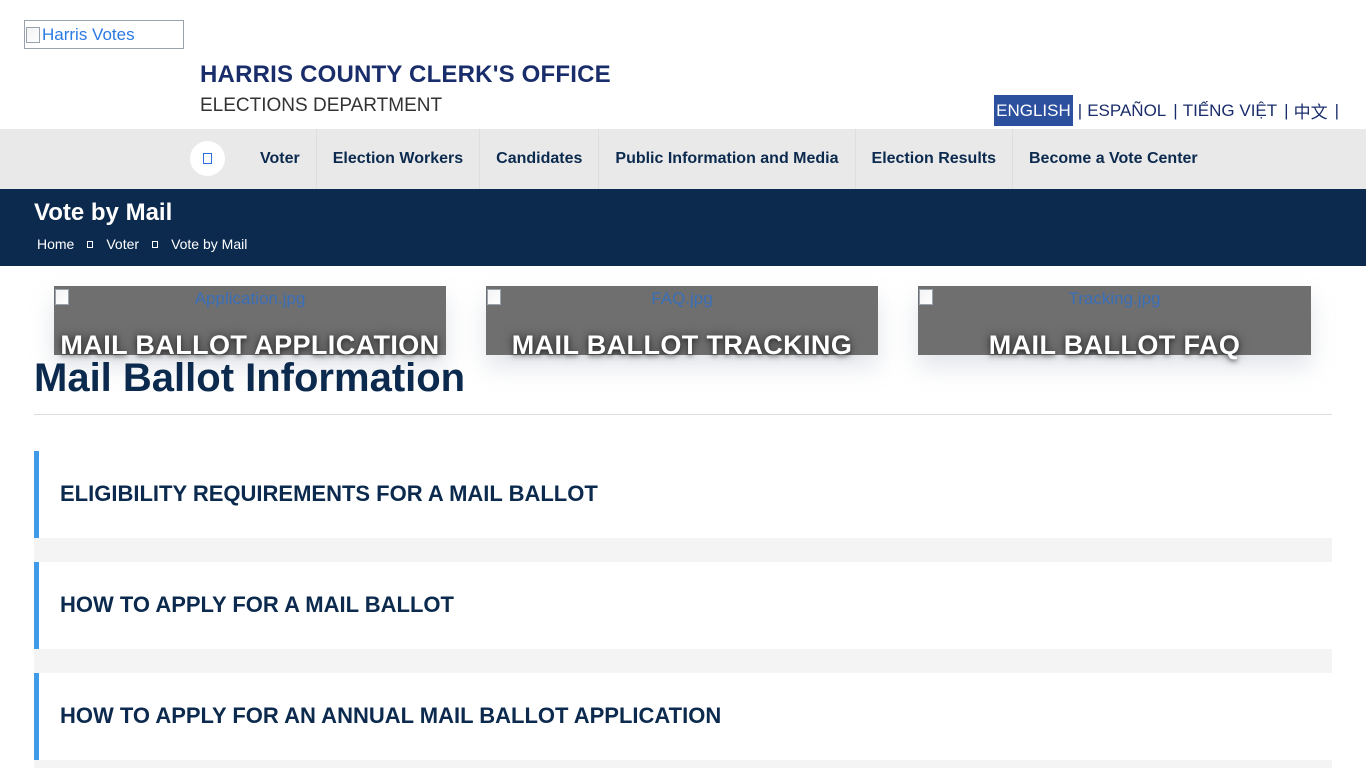 Image resolution: width=1366 pixels, height=768 pixels. Describe the element at coordinates (682, 323) in the screenshot. I see `card-mail-ballot-tracking: FAQ.jpg MAIL BALLOT TRACKING` at that location.